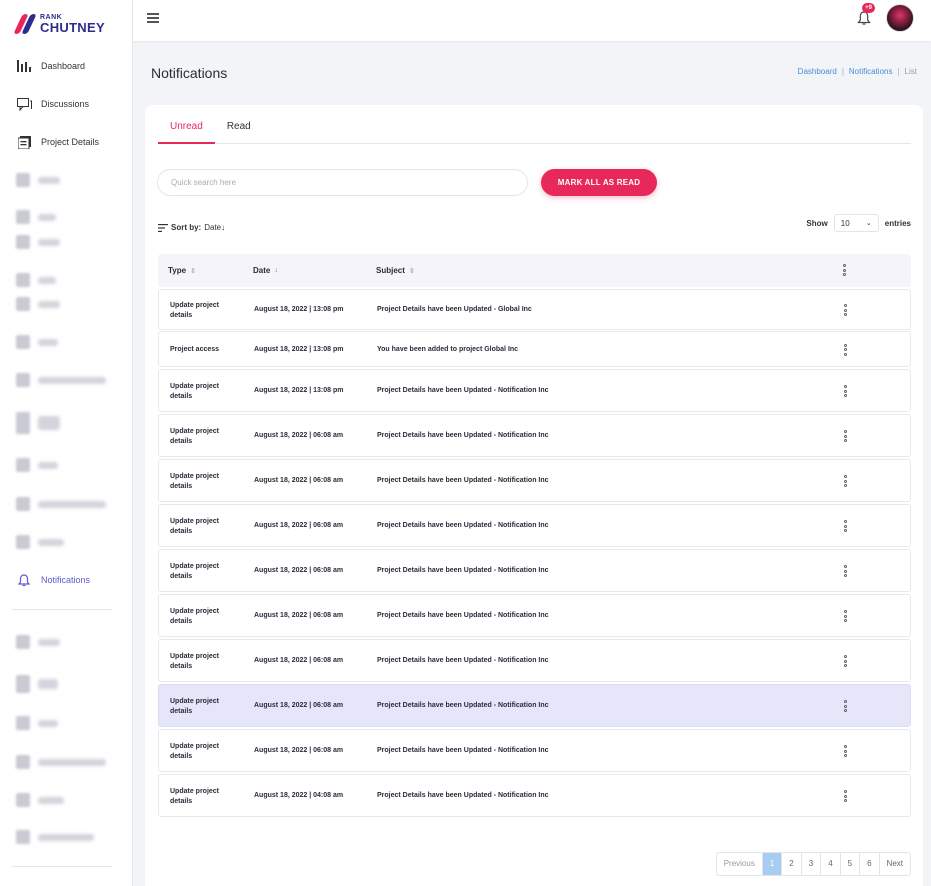 The image size is (931, 886). I want to click on sidebar-item-dashboard: Dashboard, so click(50, 66).